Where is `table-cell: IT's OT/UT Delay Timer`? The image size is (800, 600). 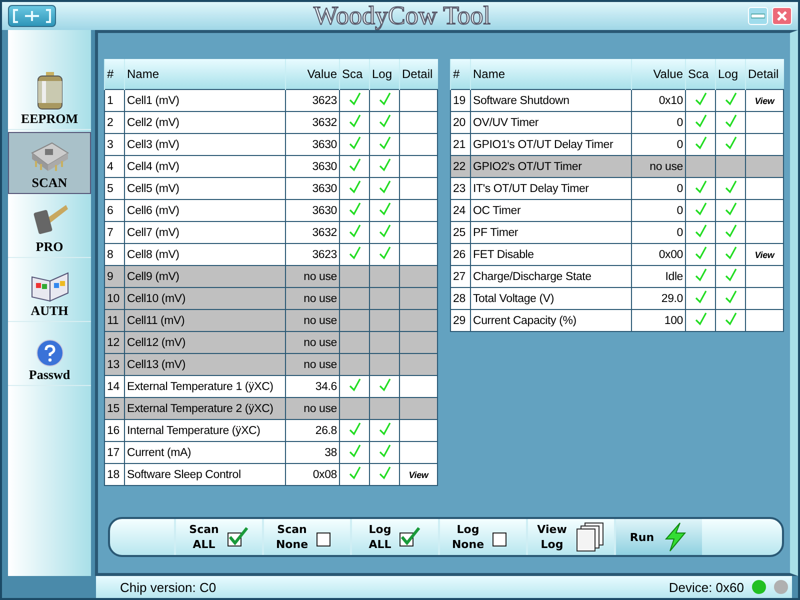 table-cell: IT's OT/UT Delay Timer is located at coordinates (551, 189).